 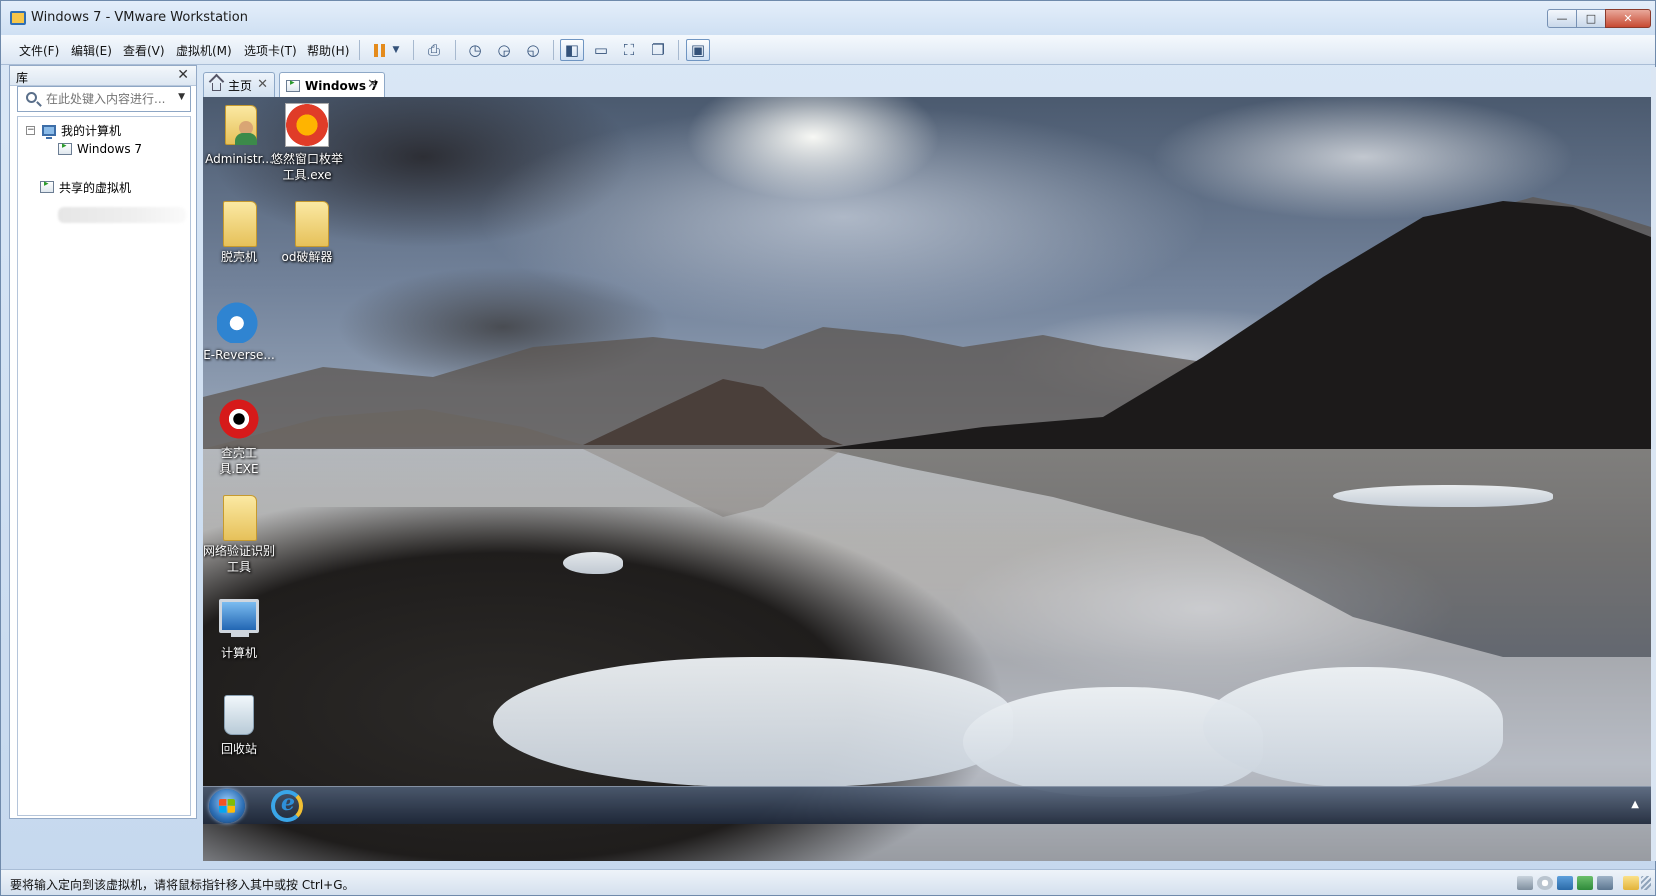 I want to click on tree-item-my-computer: − 我的计算机, so click(x=73, y=130).